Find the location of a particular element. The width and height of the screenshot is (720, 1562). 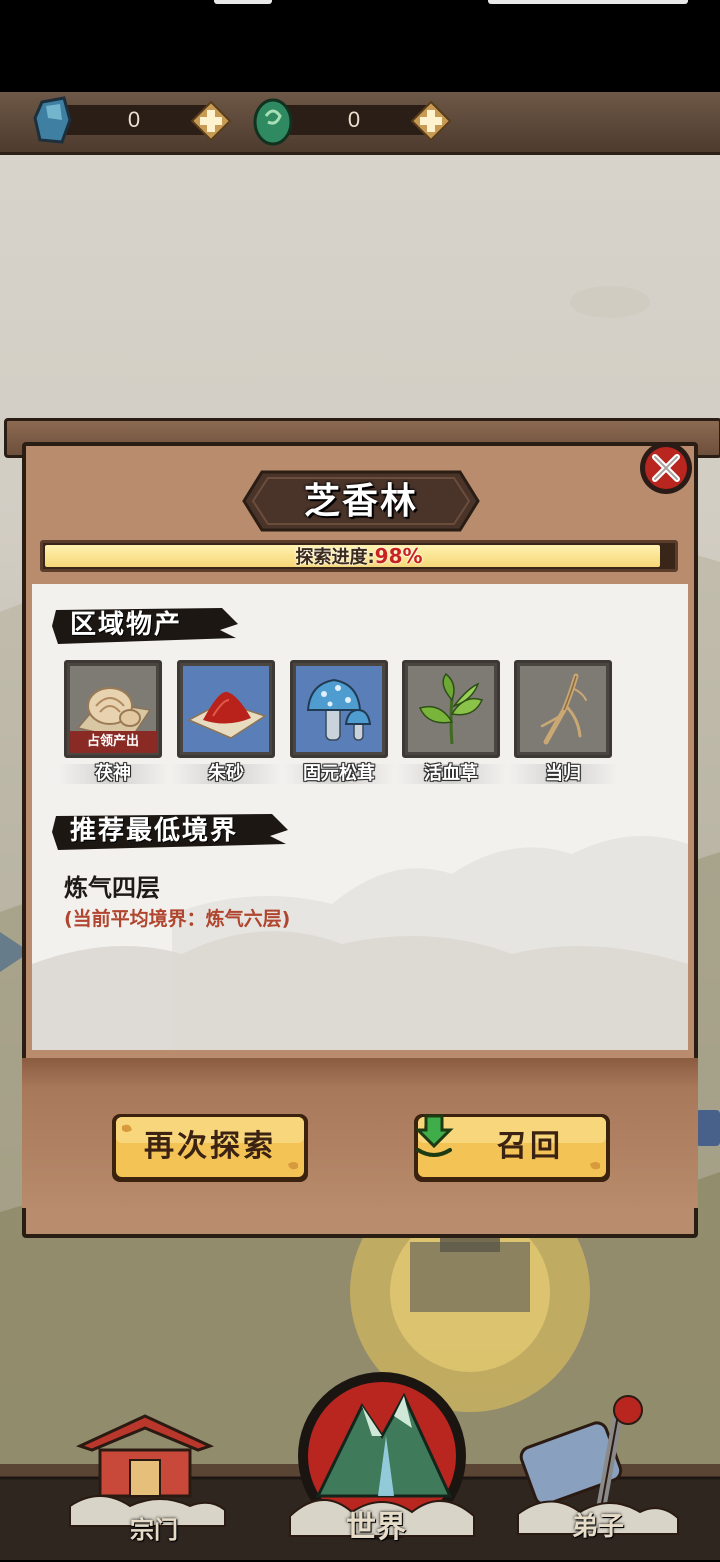

nav-sect: 宗门 is located at coordinates (145, 1481).